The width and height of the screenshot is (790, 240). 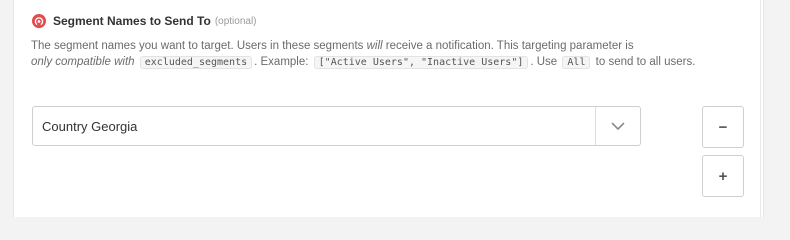 I want to click on code-excluded-segments: excluded_segments, so click(x=196, y=62).